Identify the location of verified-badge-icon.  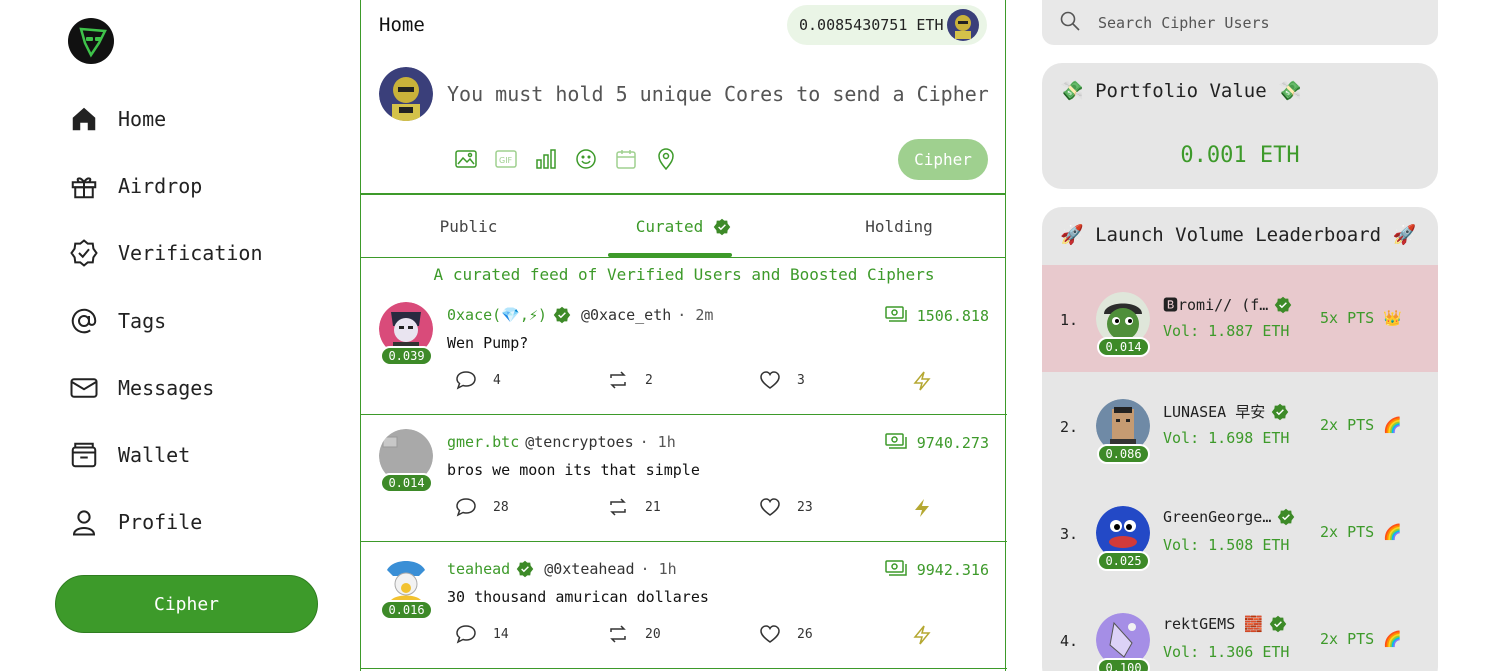
(84, 253).